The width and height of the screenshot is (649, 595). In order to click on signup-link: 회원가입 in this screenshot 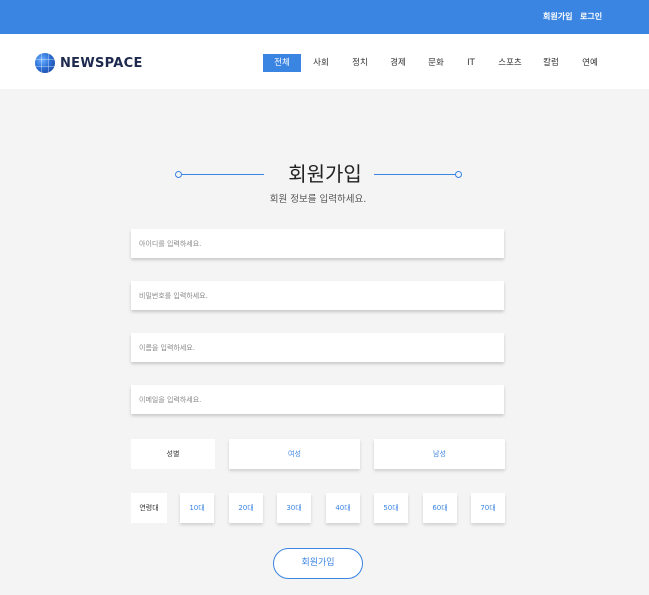, I will do `click(557, 16)`.